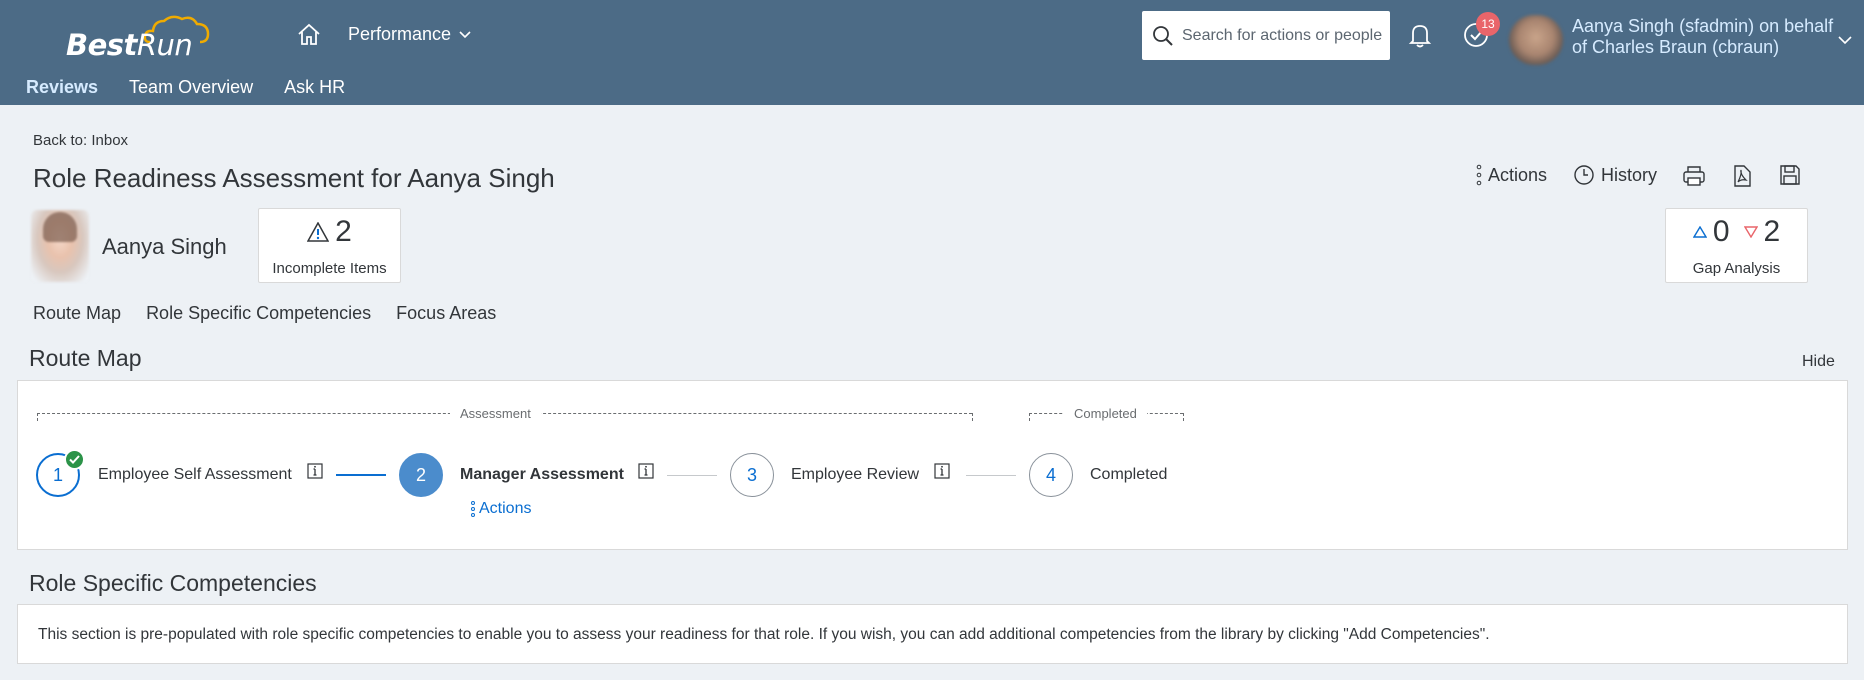  What do you see at coordinates (1818, 362) in the screenshot?
I see `hide-route-map-button: Hide` at bounding box center [1818, 362].